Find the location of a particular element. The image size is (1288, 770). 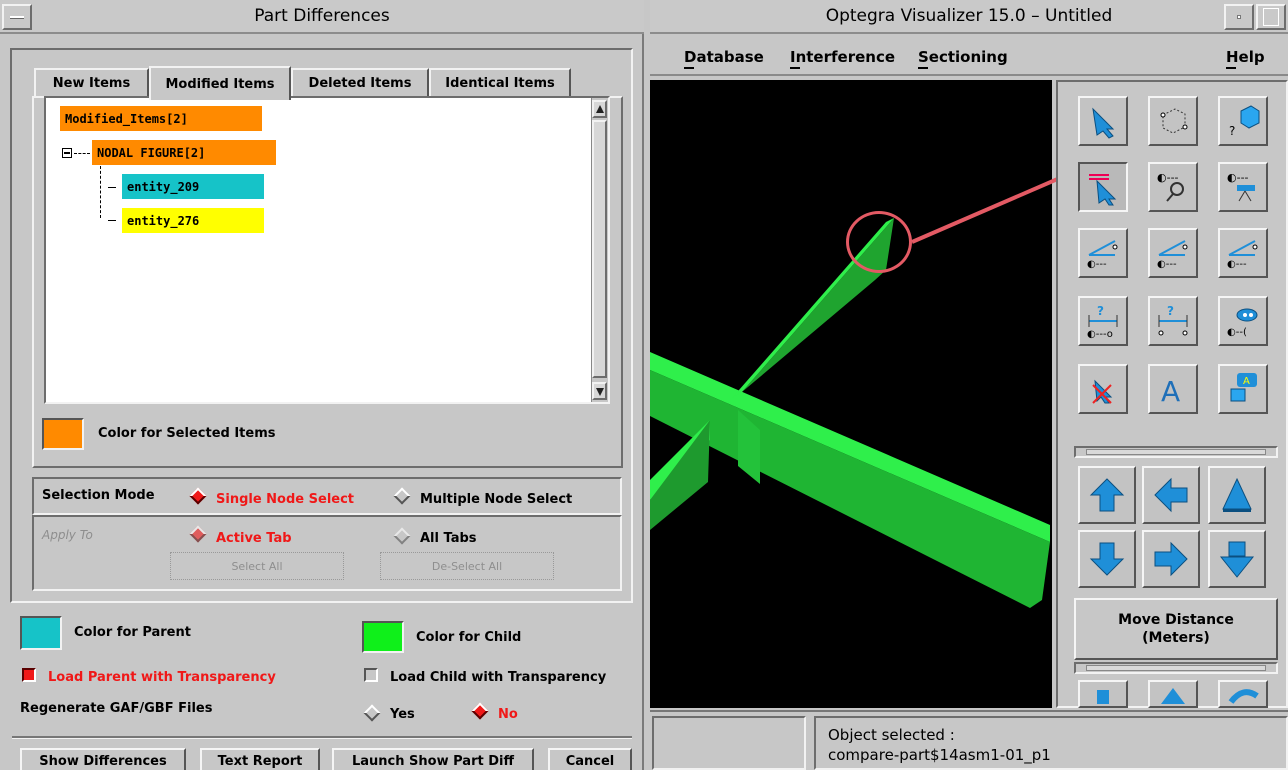

window-menu-button is located at coordinates (17, 17).